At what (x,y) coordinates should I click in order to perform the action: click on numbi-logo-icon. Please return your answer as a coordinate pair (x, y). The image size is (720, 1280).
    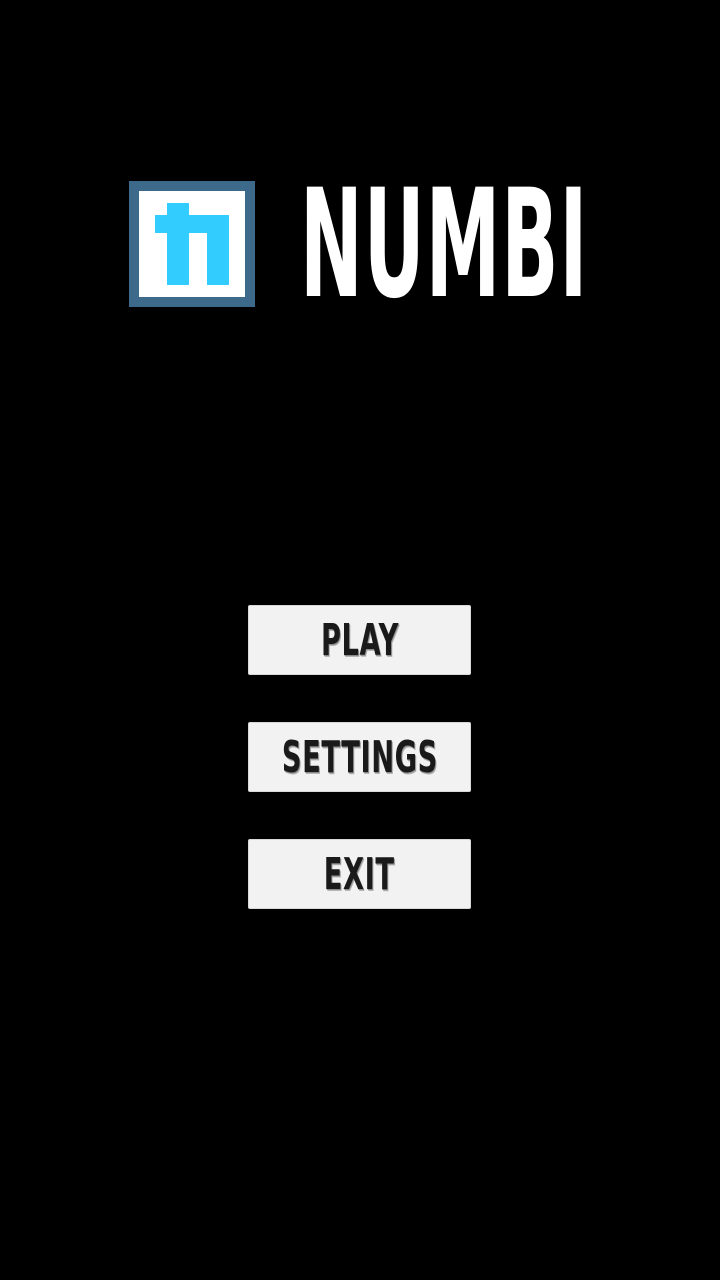
    Looking at the image, I should click on (192, 244).